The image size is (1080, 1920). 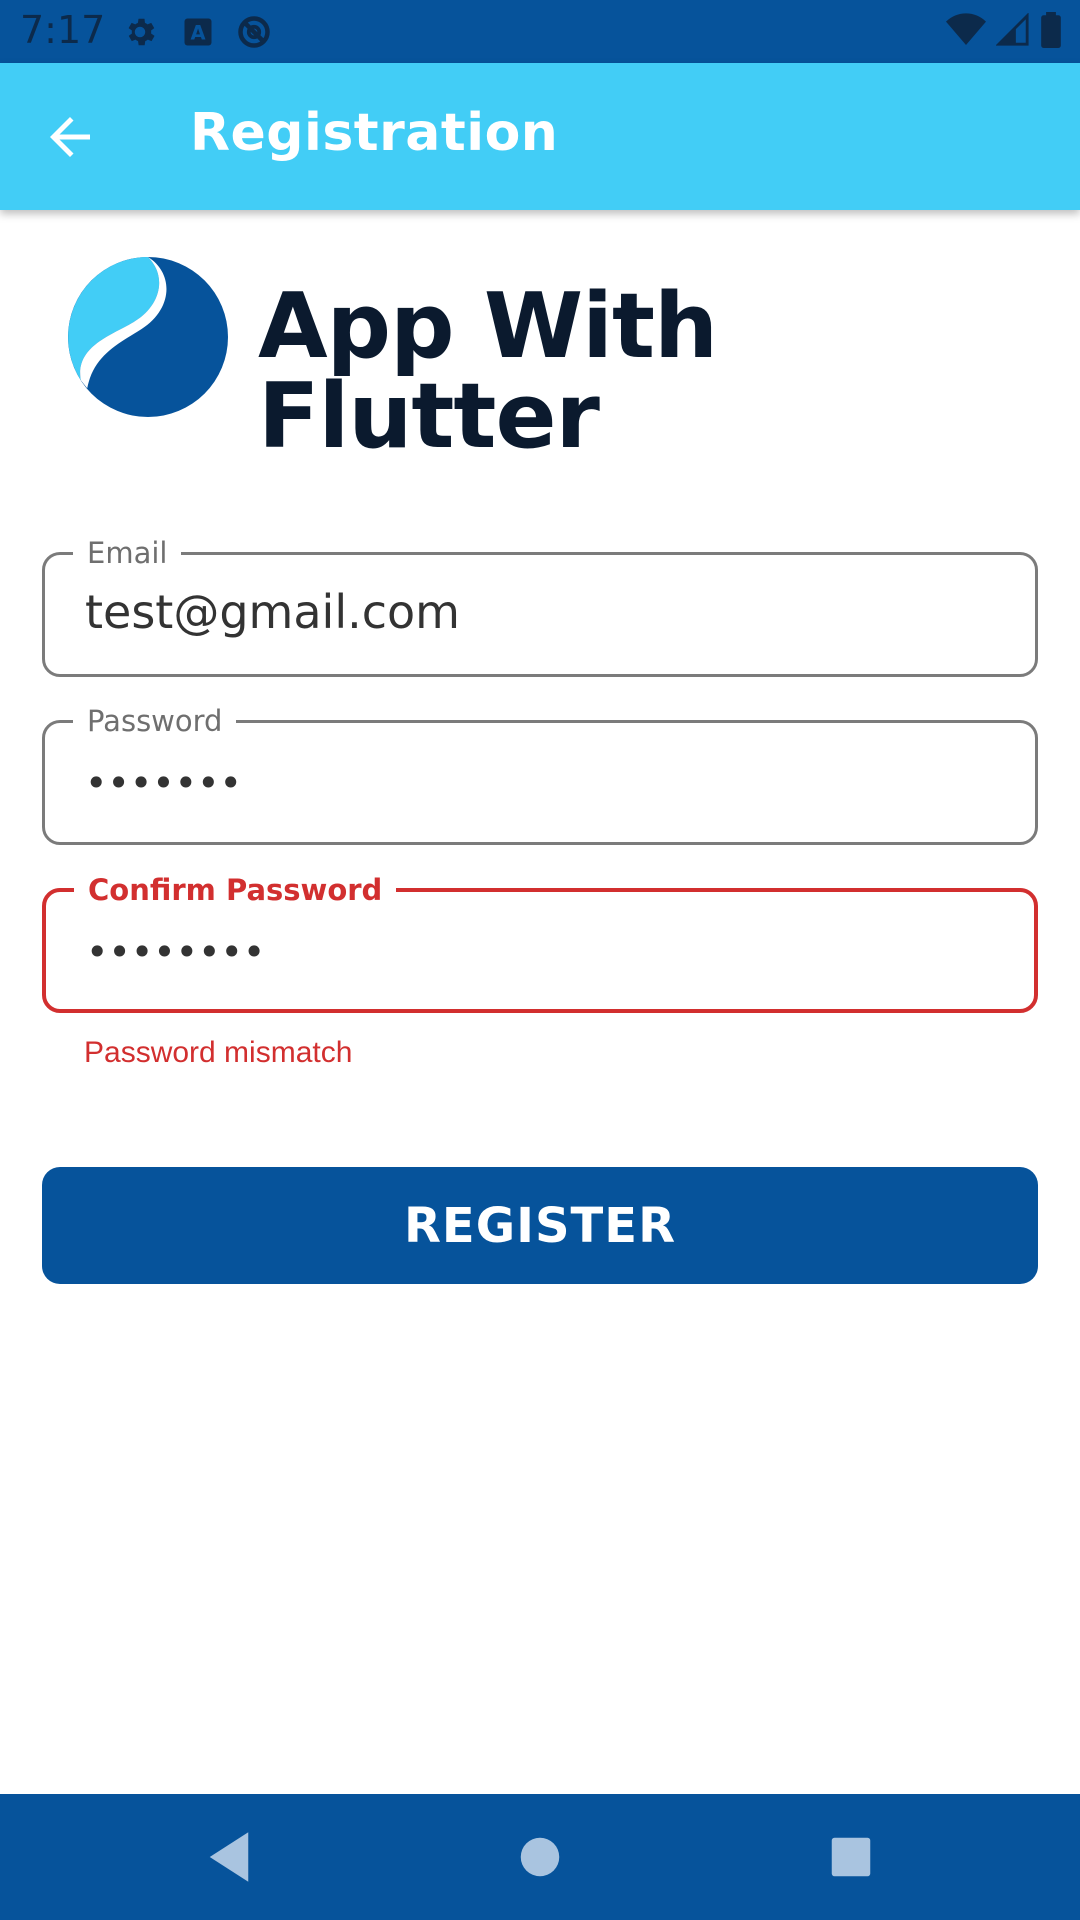 What do you see at coordinates (540, 773) in the screenshot?
I see `password-field: Password •••••••` at bounding box center [540, 773].